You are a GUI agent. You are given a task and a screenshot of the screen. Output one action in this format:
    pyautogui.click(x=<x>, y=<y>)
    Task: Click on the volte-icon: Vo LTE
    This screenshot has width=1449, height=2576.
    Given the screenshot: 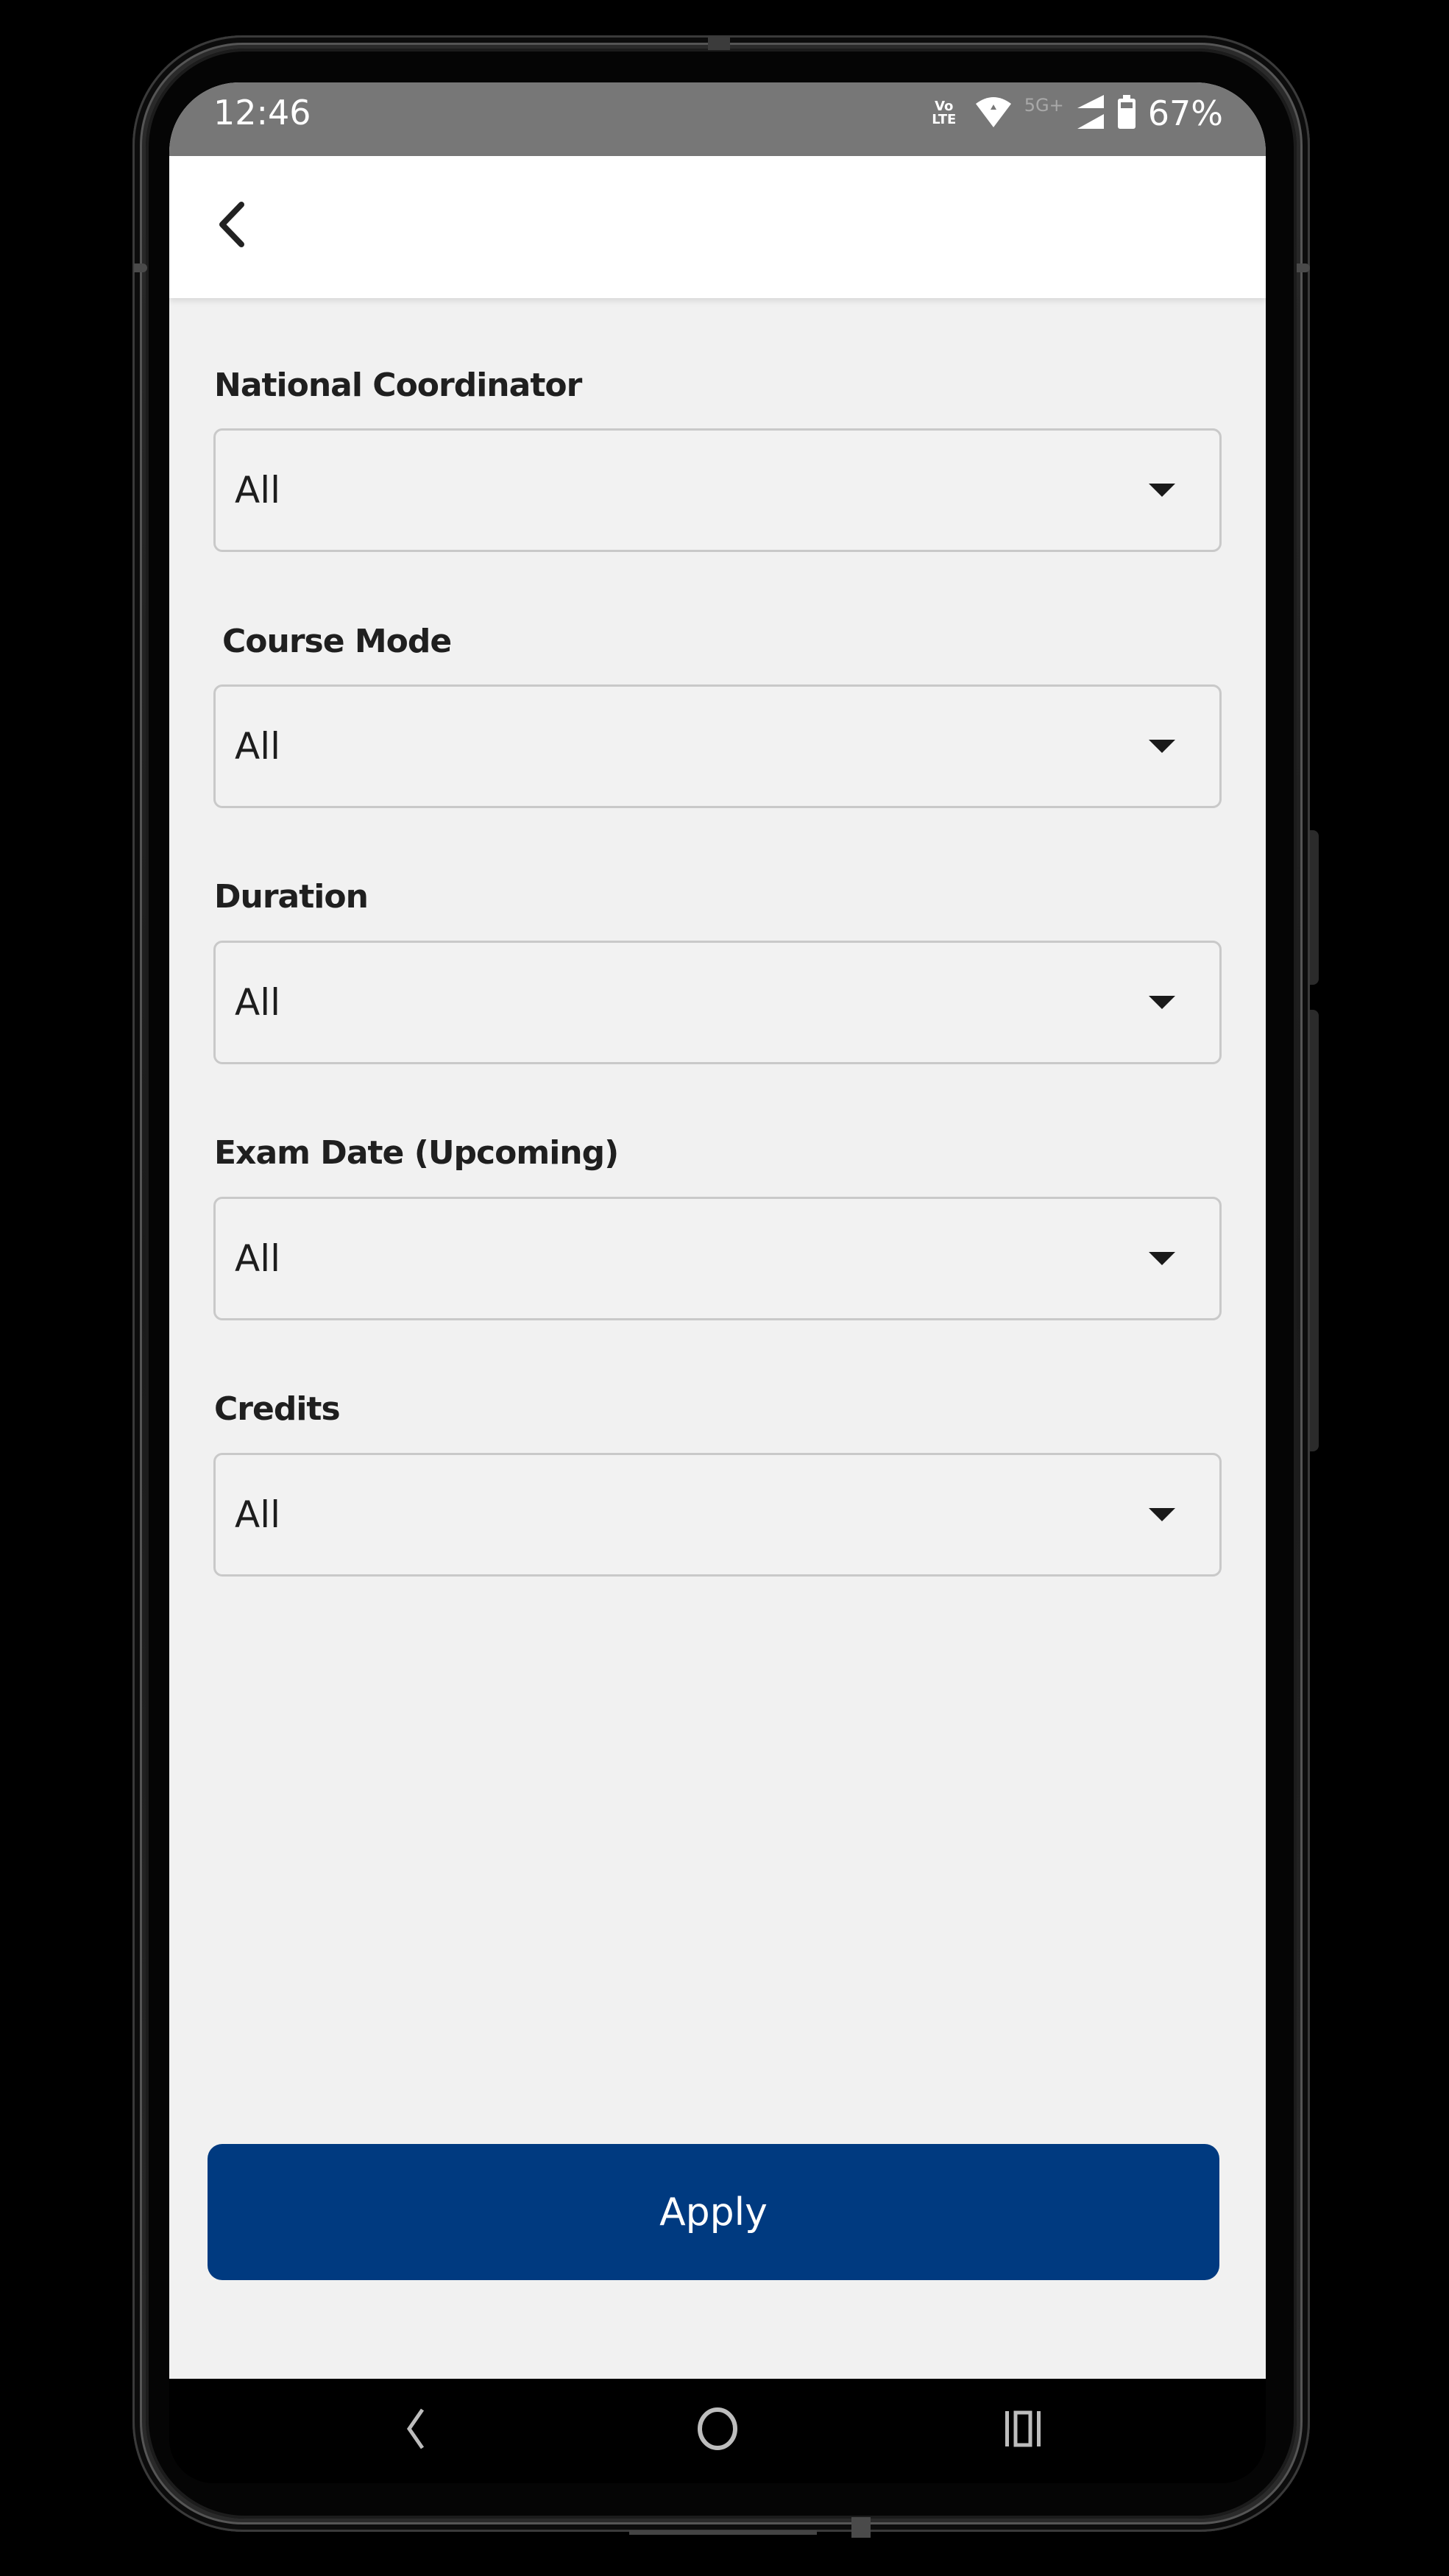 What is the action you would take?
    pyautogui.click(x=944, y=113)
    